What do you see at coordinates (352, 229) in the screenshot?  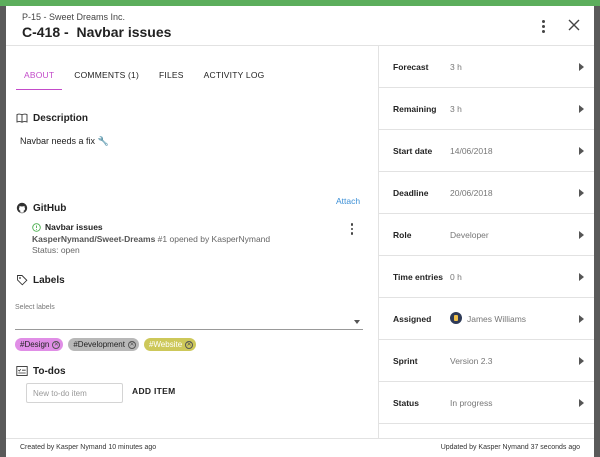 I see `issue-menu-button` at bounding box center [352, 229].